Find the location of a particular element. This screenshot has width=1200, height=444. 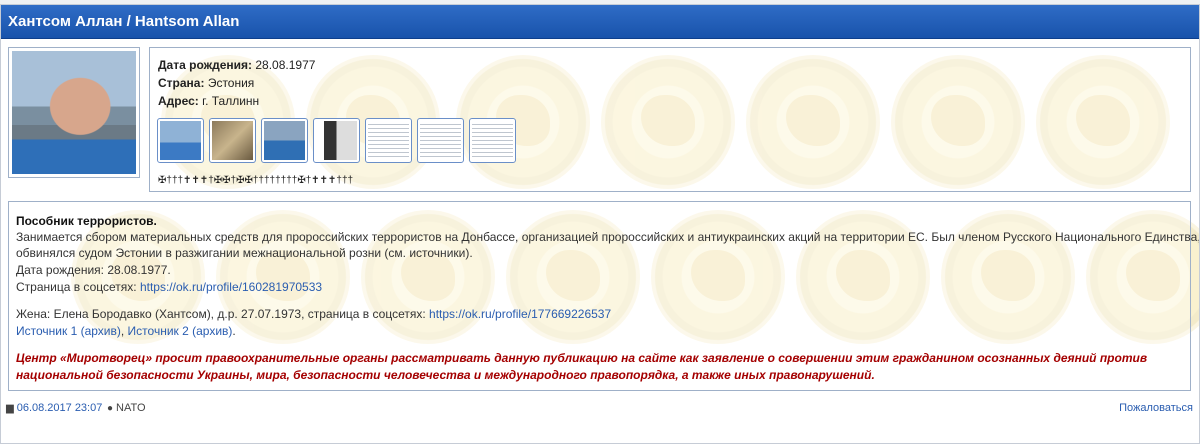

calendar-icon: ▆ is located at coordinates (10, 408).